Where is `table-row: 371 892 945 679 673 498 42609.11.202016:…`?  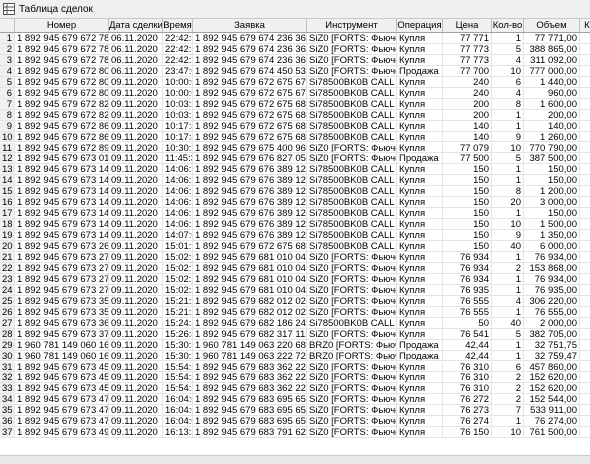
table-row: 371 892 945 679 673 498 42609.11.202016:… is located at coordinates (295, 433).